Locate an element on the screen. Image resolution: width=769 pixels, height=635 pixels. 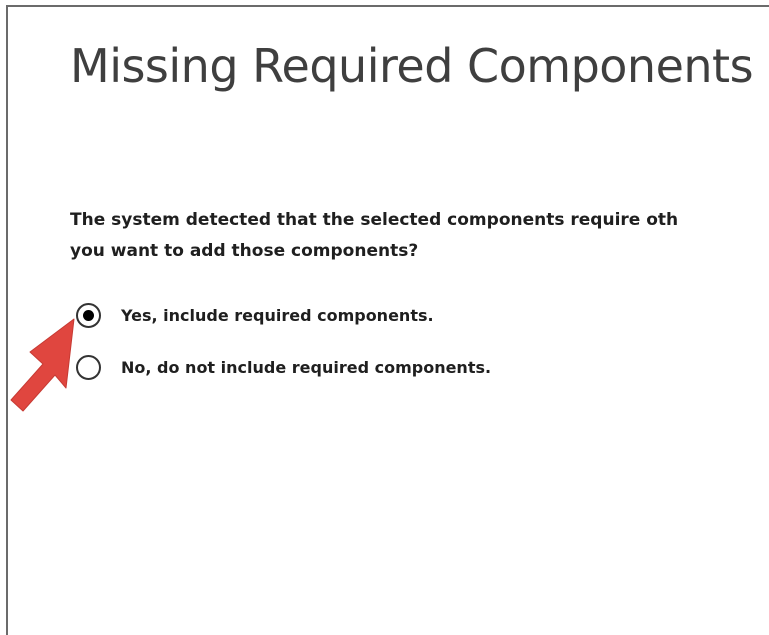
window-frame-top is located at coordinates (387, 6).